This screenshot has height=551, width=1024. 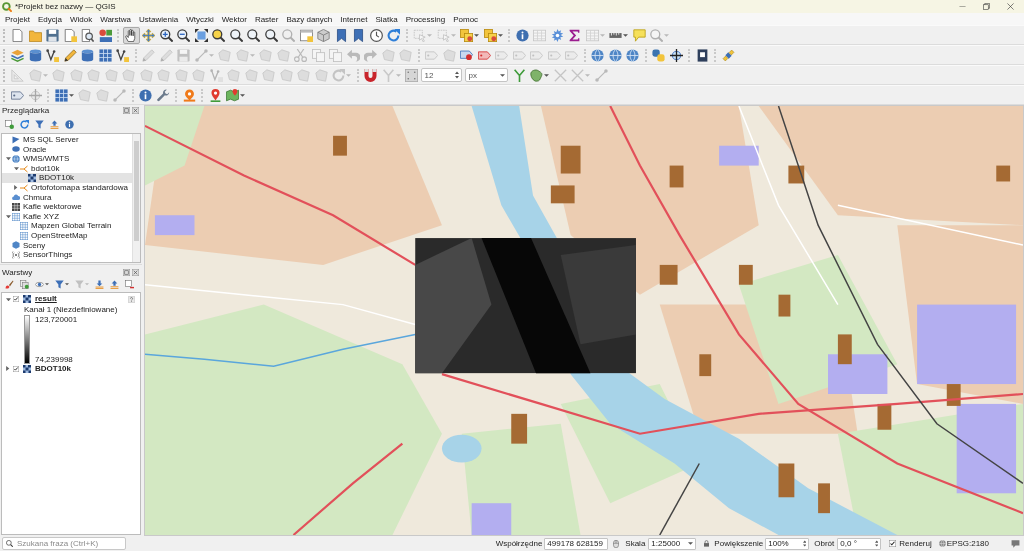 I want to click on search-field: Szukana fraza (Ctrl+K), so click(x=64, y=543).